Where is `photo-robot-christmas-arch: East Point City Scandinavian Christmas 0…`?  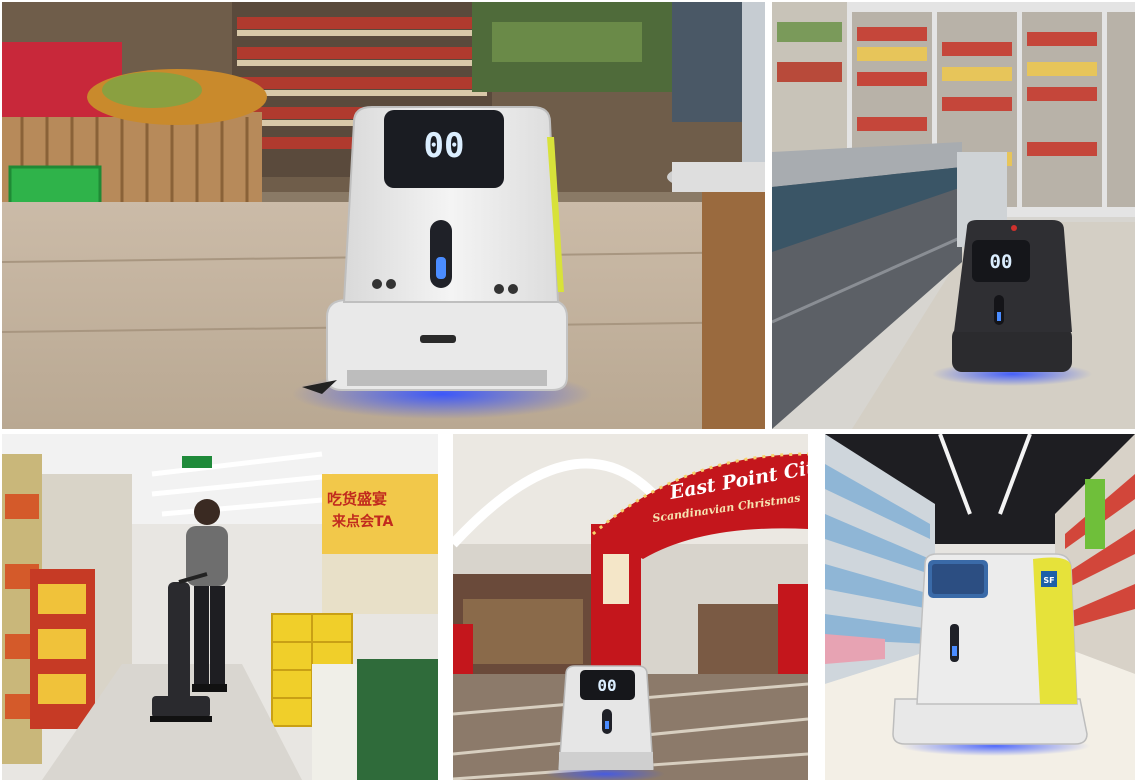
photo-robot-christmas-arch: East Point City Scandinavian Christmas 0… is located at coordinates (630, 607).